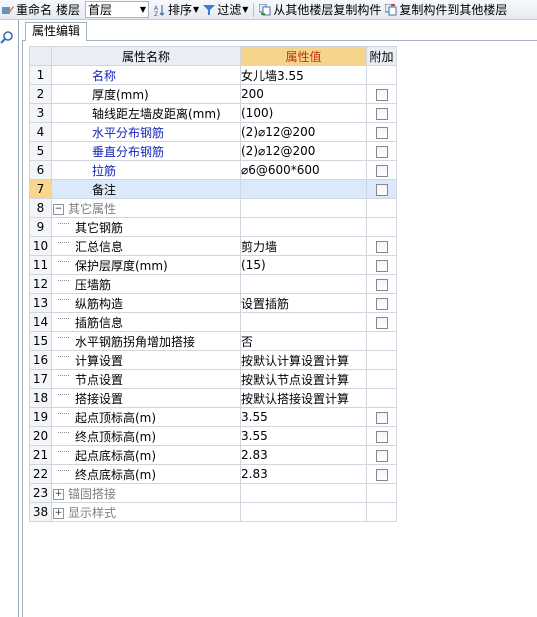 This screenshot has height=617, width=537. I want to click on property-name-cell: 汇总信息, so click(146, 246).